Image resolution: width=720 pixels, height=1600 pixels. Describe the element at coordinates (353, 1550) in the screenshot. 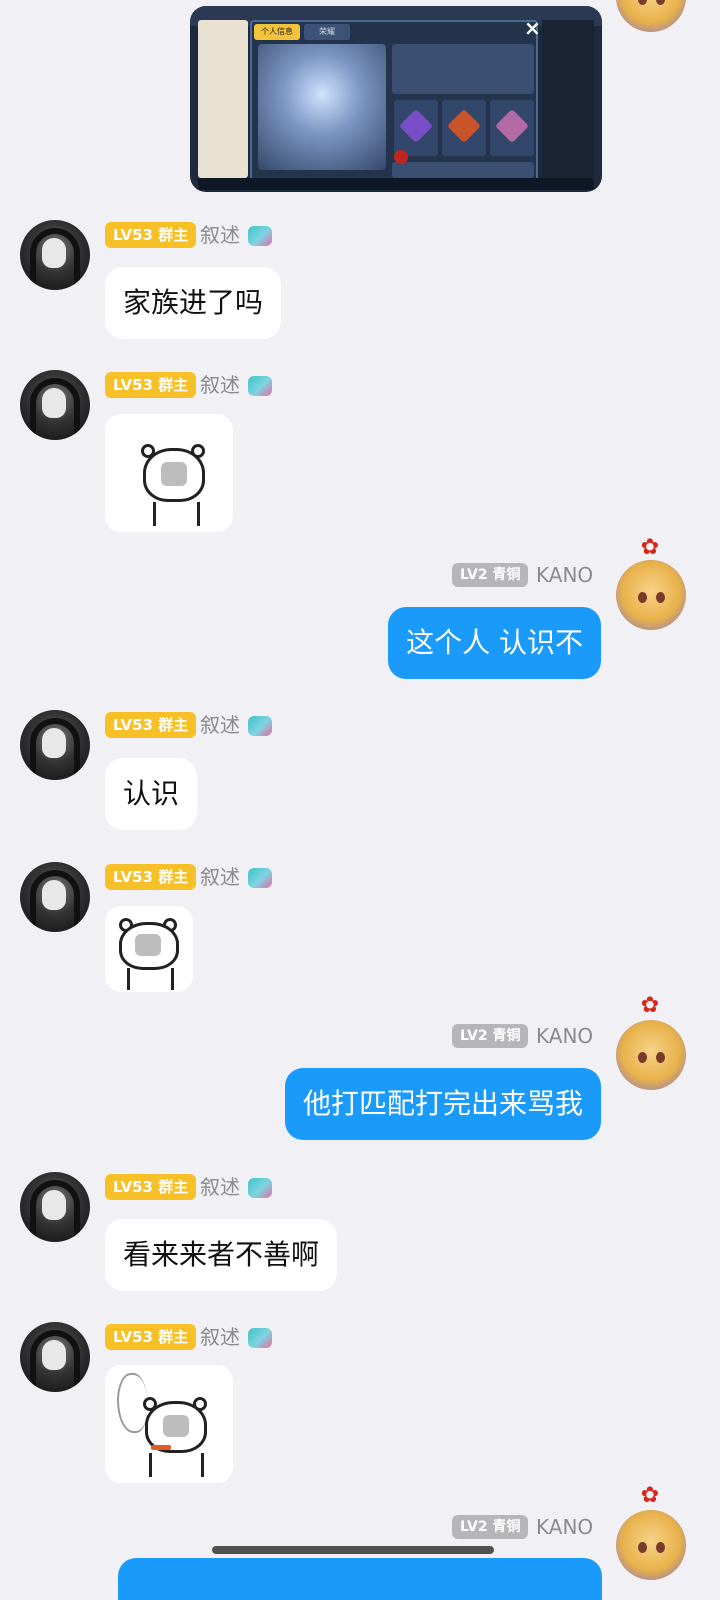

I see `home-indicator` at that location.